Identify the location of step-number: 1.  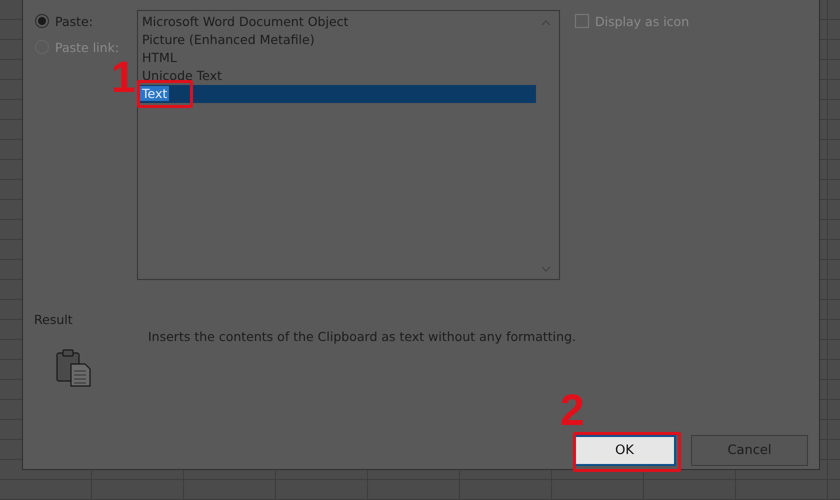
(123, 78).